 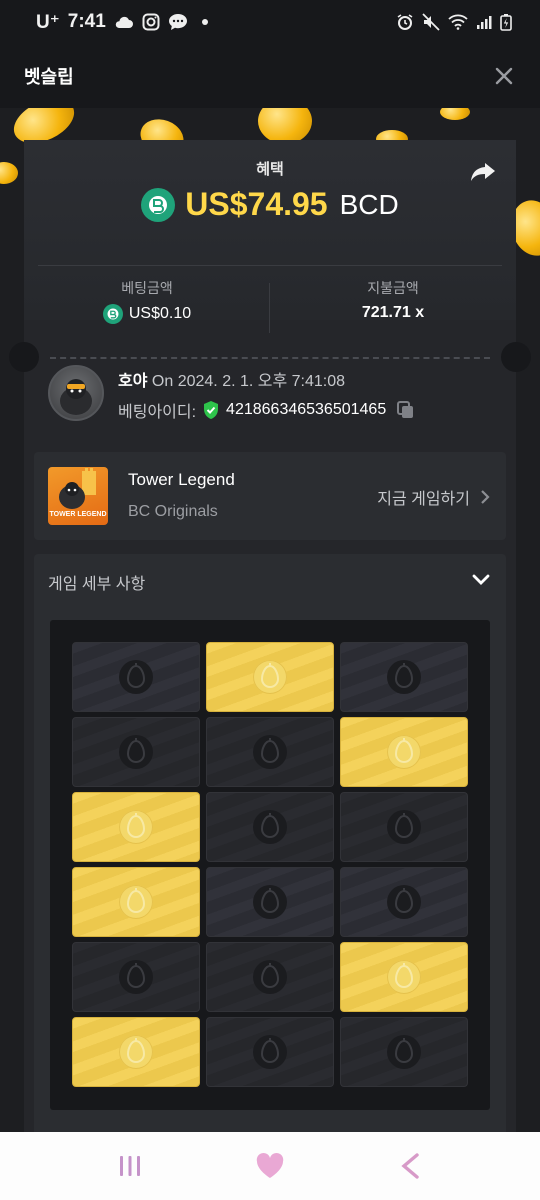 What do you see at coordinates (124, 22) in the screenshot?
I see `cloud-icon` at bounding box center [124, 22].